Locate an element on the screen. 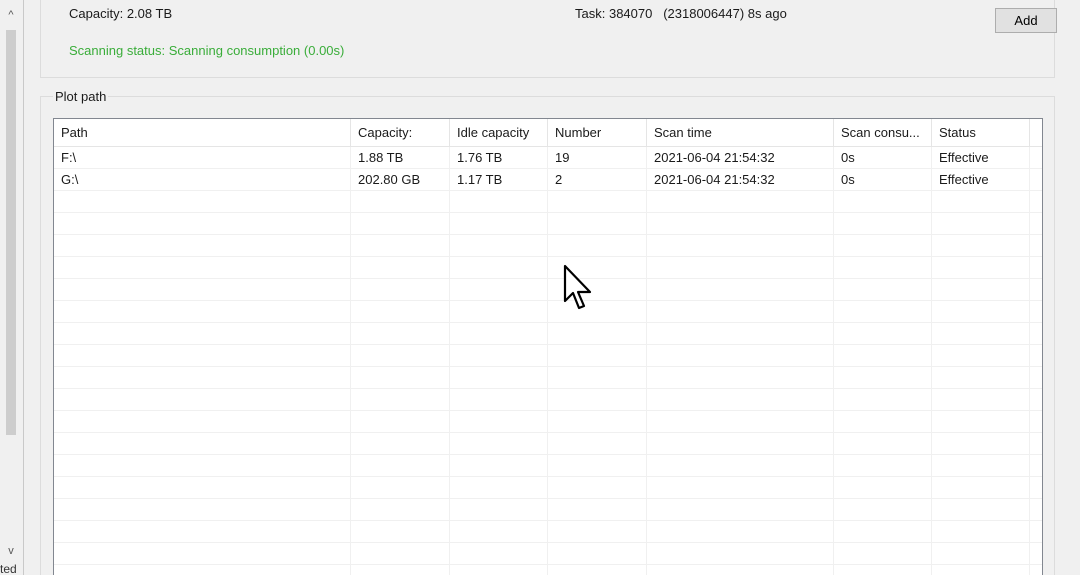 This screenshot has height=575, width=1080. cell-status: Effective is located at coordinates (981, 158).